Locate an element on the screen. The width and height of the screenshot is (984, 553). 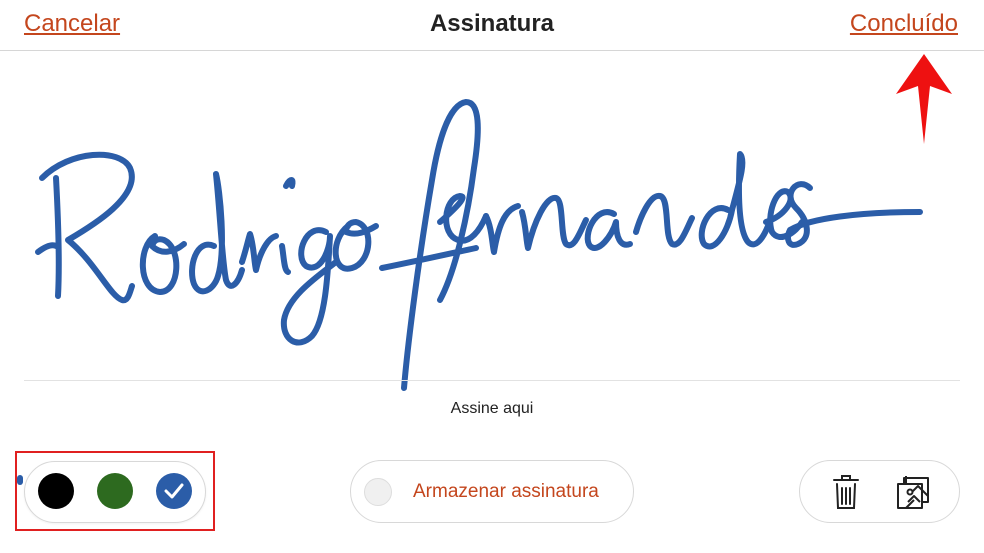
checkmark-icon is located at coordinates (174, 491).